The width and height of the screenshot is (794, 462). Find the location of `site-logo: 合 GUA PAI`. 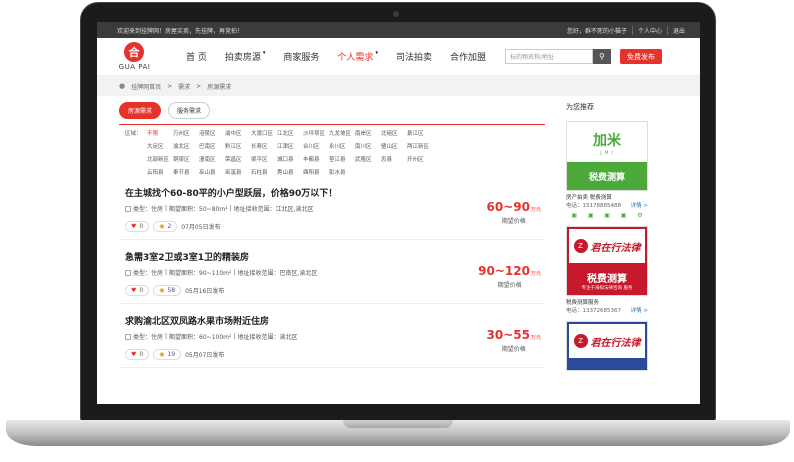

site-logo: 合 GUA PAI is located at coordinates (134, 57).